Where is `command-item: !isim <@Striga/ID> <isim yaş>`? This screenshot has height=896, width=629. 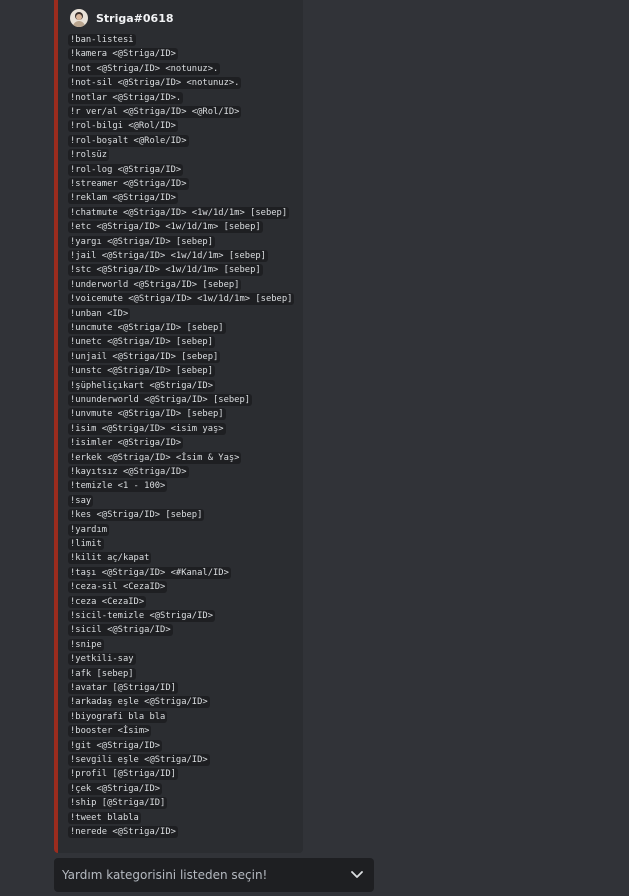 command-item: !isim <@Striga/ID> <isim yaş> is located at coordinates (147, 428).